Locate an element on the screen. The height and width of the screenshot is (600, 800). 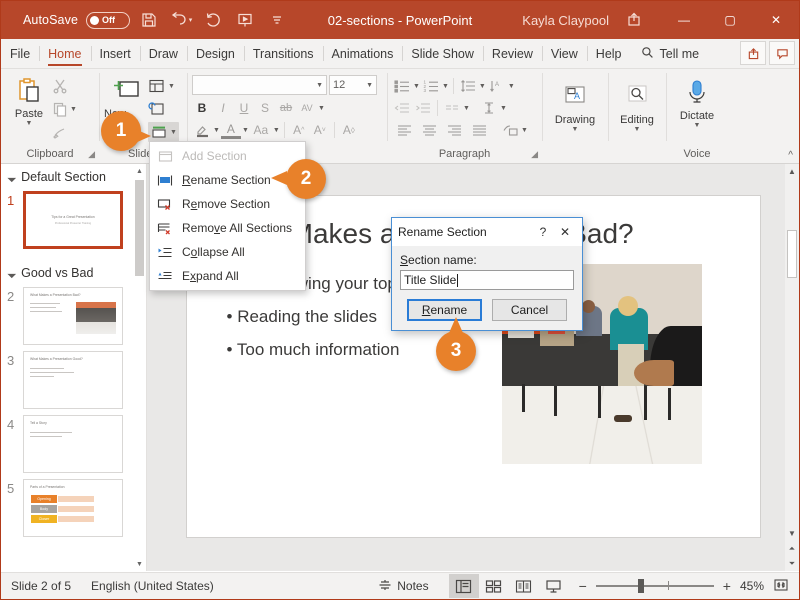
previous-slide-icon: ⏶ is located at coordinates (792, 548).